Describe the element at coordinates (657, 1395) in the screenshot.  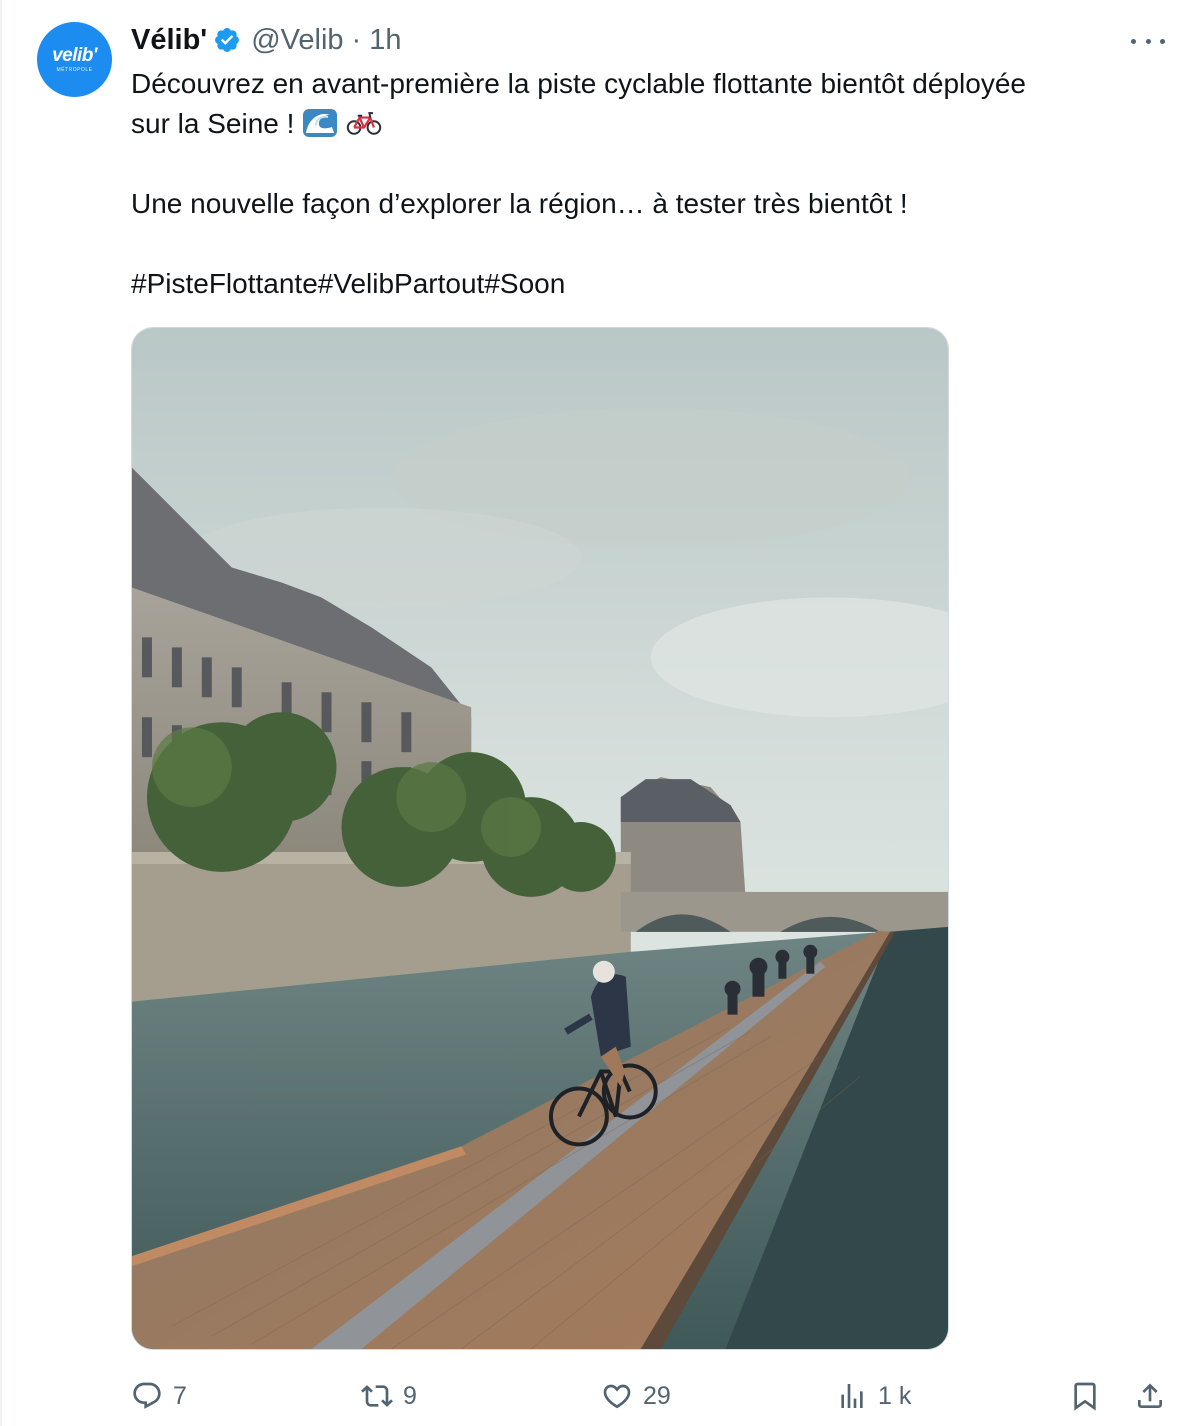
I see `like-count: 29` at that location.